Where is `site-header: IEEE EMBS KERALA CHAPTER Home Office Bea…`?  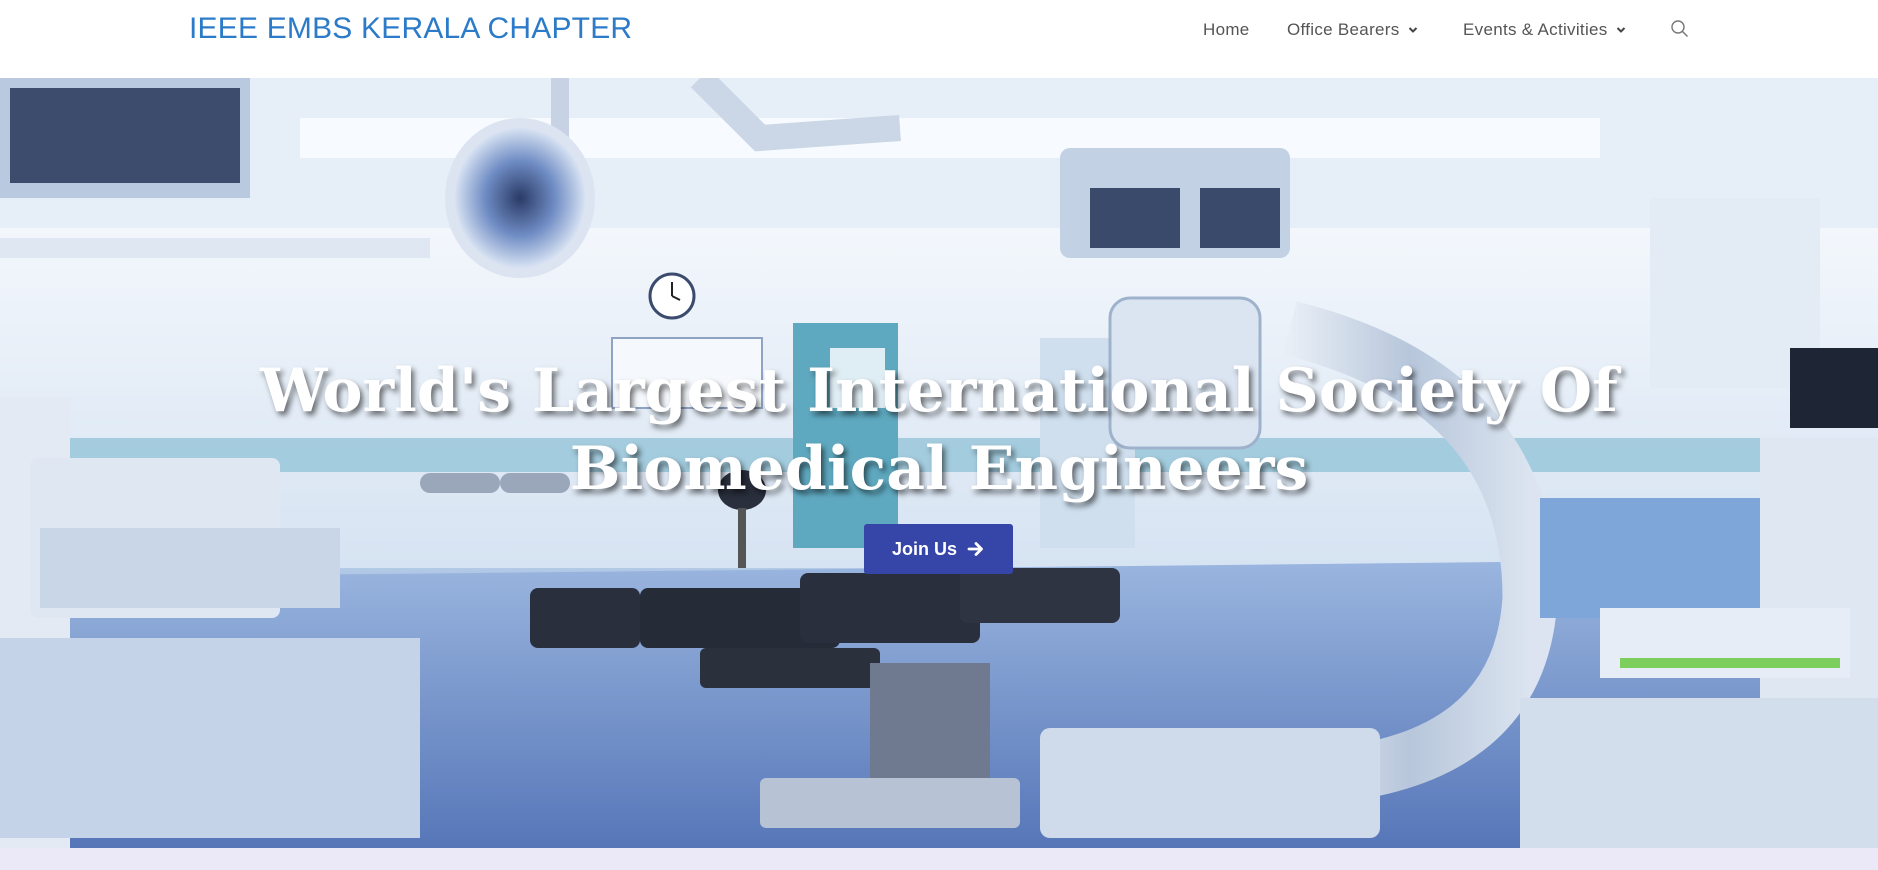 site-header: IEEE EMBS KERALA CHAPTER Home Office Bea… is located at coordinates (939, 39).